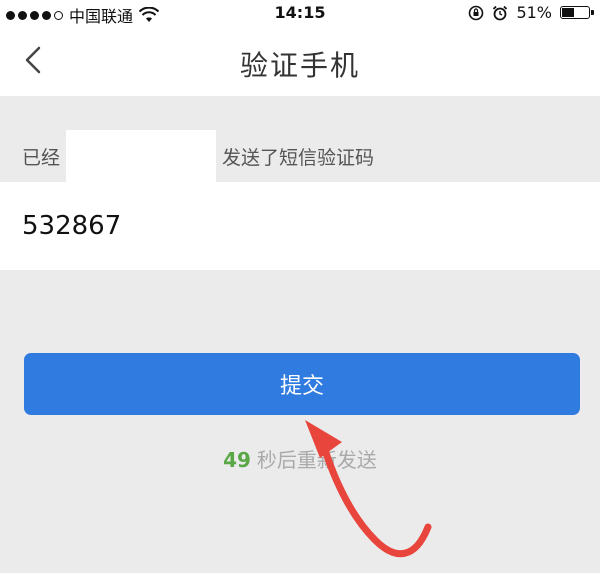  I want to click on nav-bar: 验证手机, so click(300, 61).